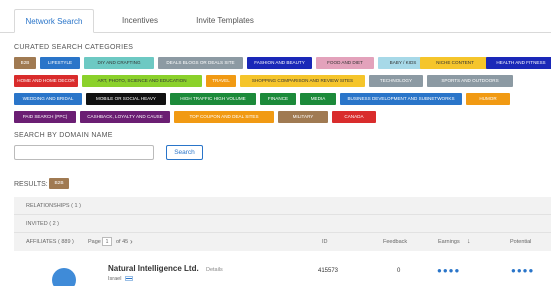  Describe the element at coordinates (302, 81) in the screenshot. I see `category-chip-shopping-comparison-and-review-sites: SHOPPING COMPARISON AND REVIEW SITES` at that location.